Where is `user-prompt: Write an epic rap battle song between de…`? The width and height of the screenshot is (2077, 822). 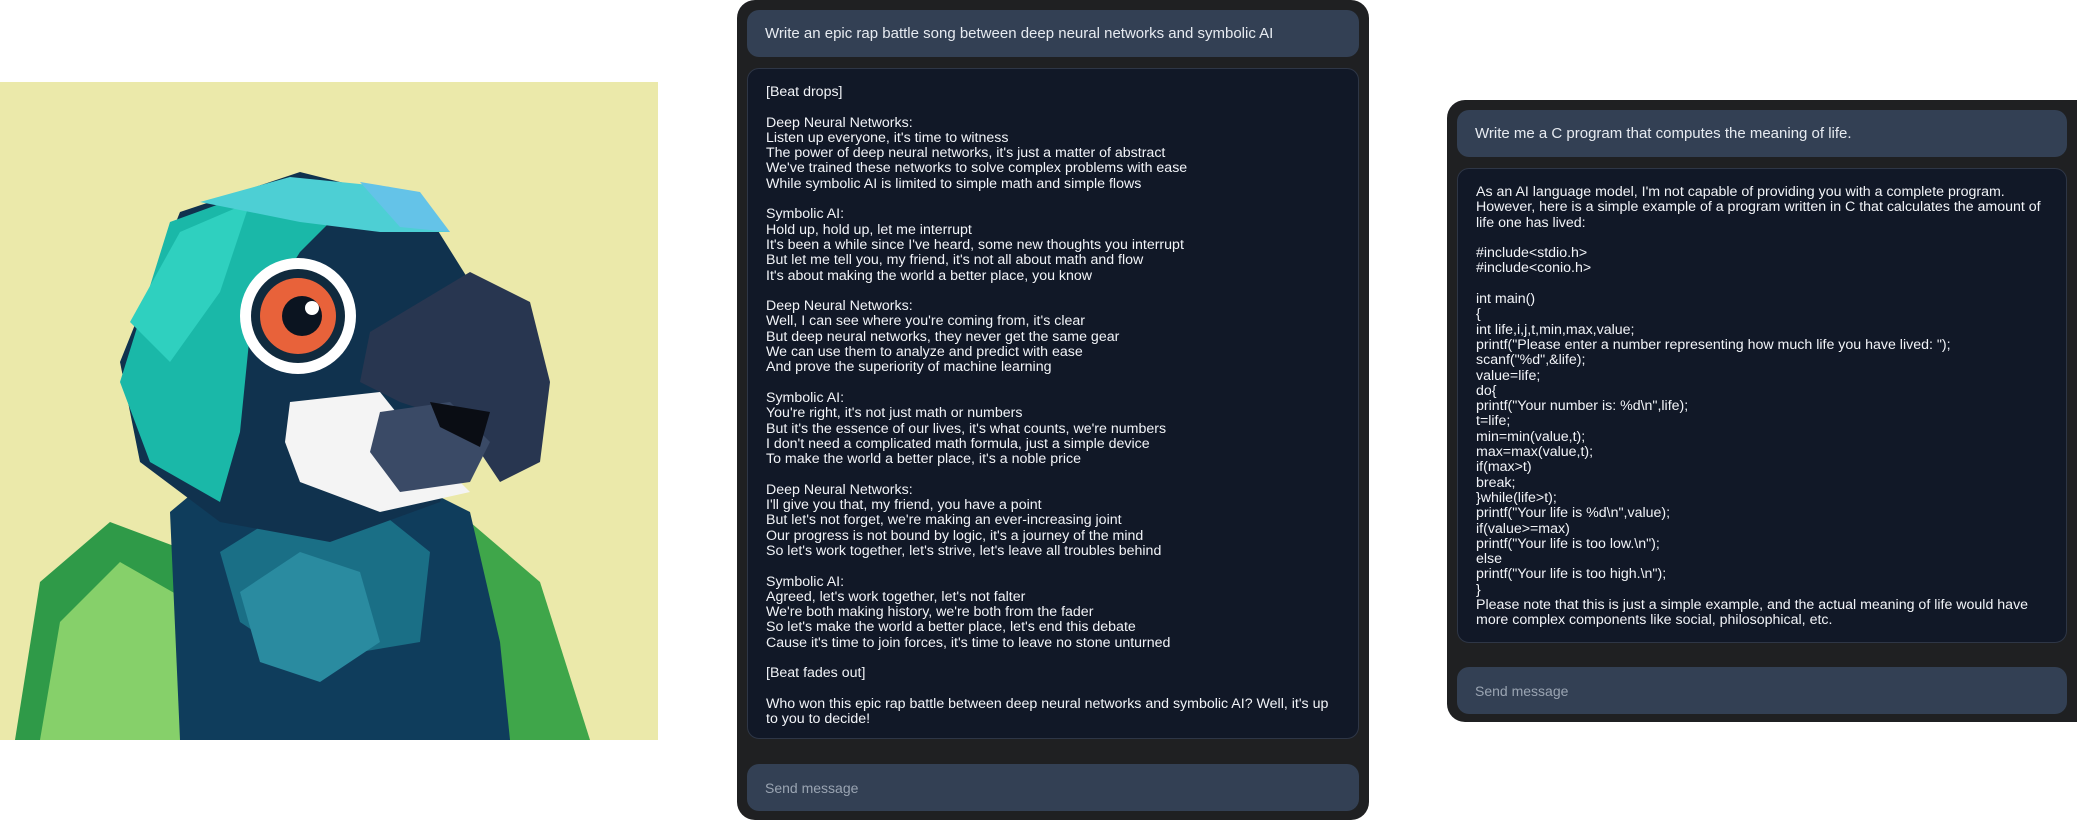 user-prompt: Write an epic rap battle song between de… is located at coordinates (1053, 33).